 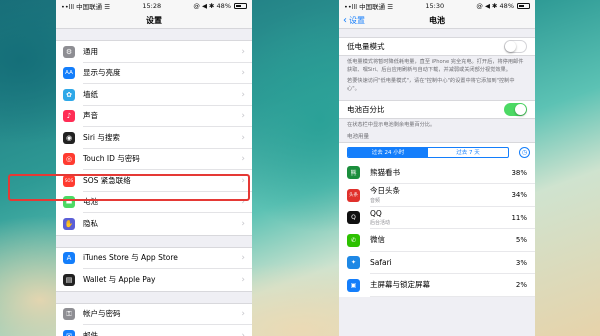 I want to click on app-usage-percent: 5%, so click(x=521, y=240).